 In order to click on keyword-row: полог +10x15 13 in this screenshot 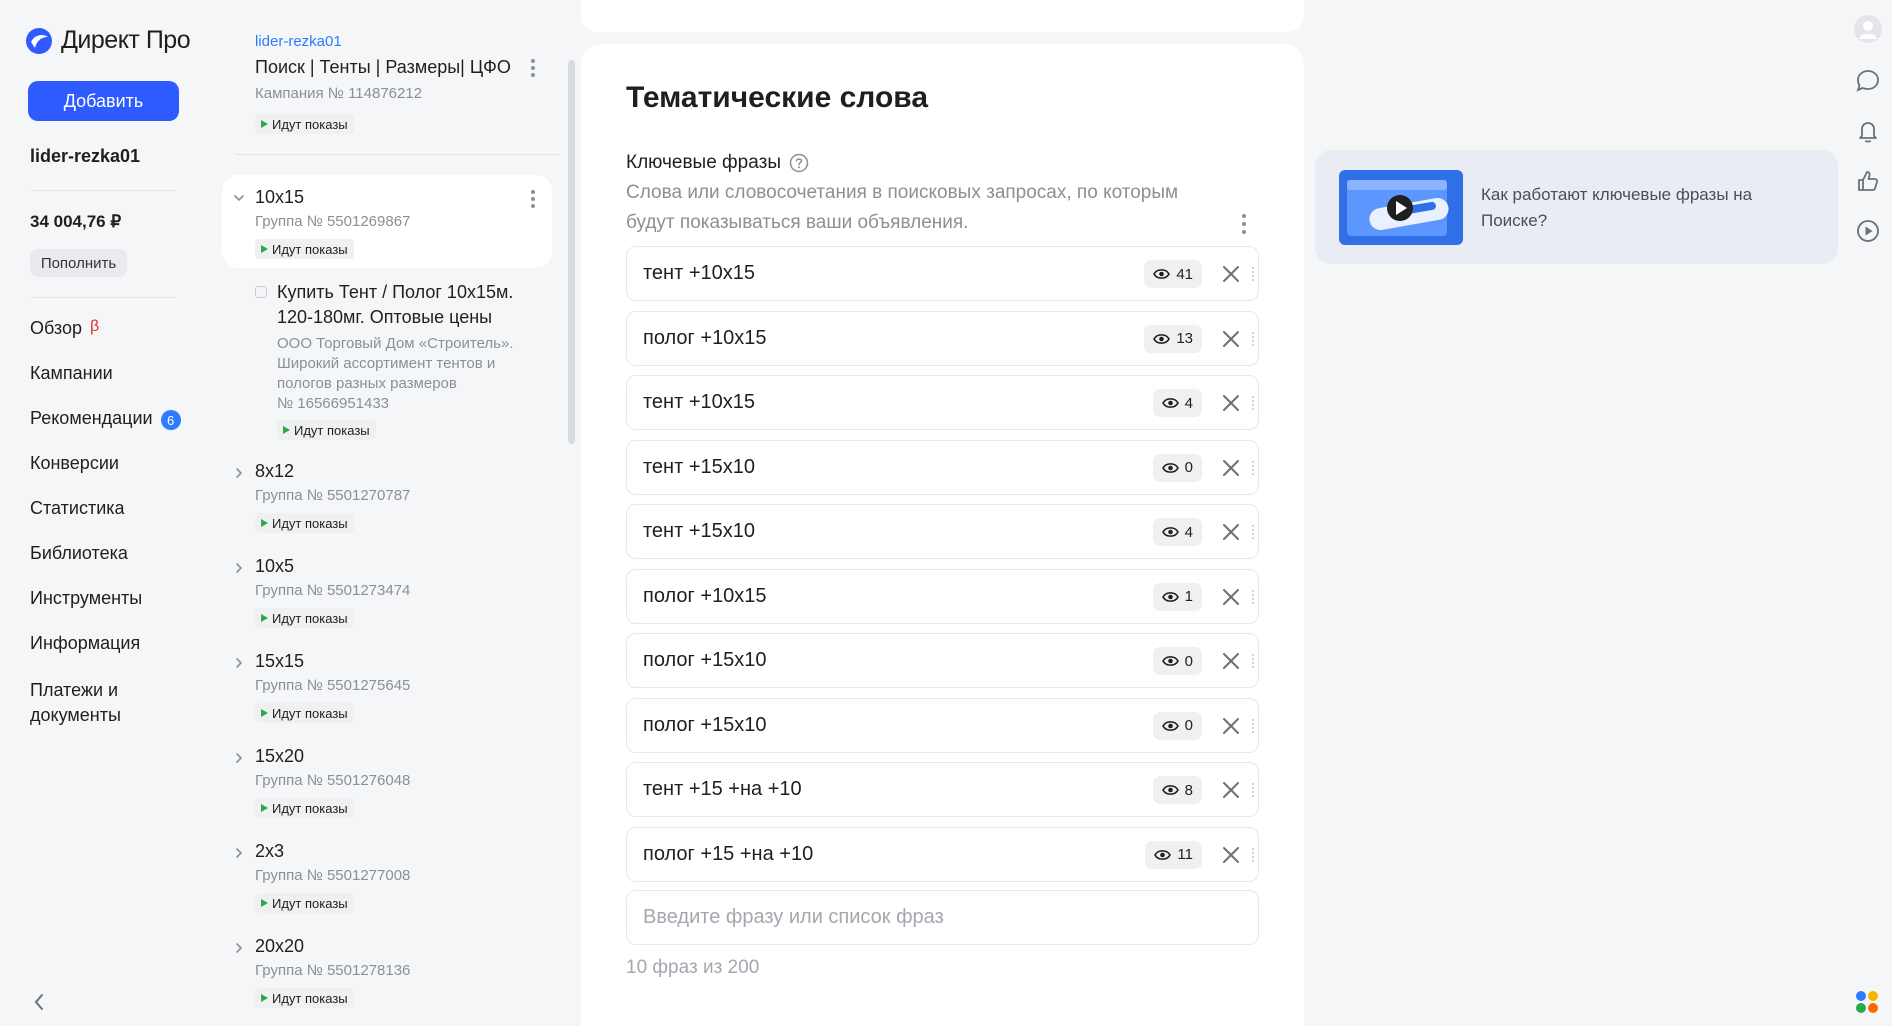, I will do `click(942, 338)`.